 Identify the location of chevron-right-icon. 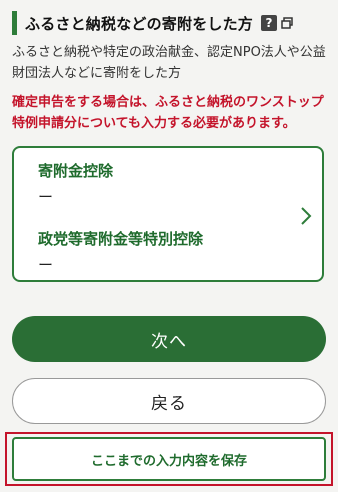
(306, 216).